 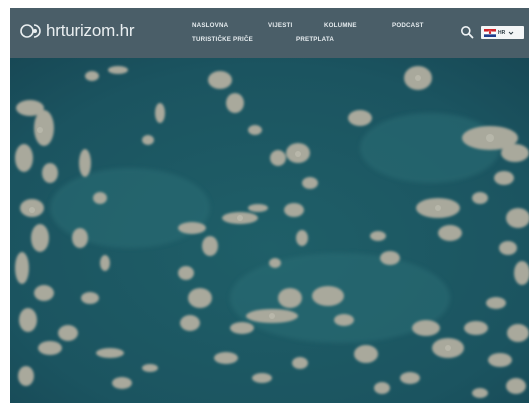 I want to click on search-button, so click(x=467, y=32).